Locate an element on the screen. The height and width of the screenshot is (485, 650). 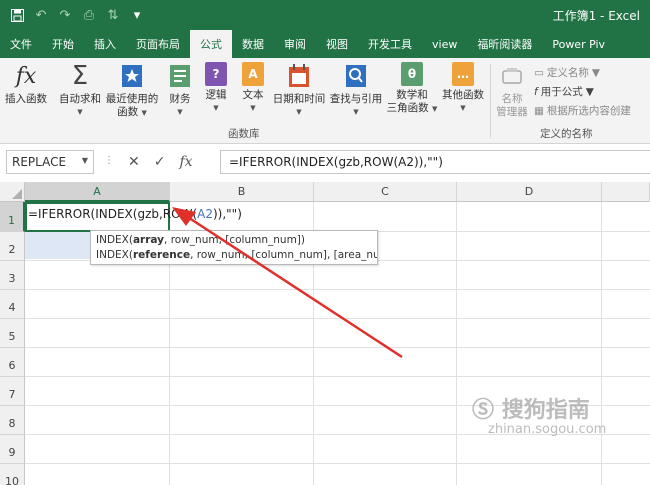
more-functions-button: … 其他函数 ▼ is located at coordinates (463, 88).